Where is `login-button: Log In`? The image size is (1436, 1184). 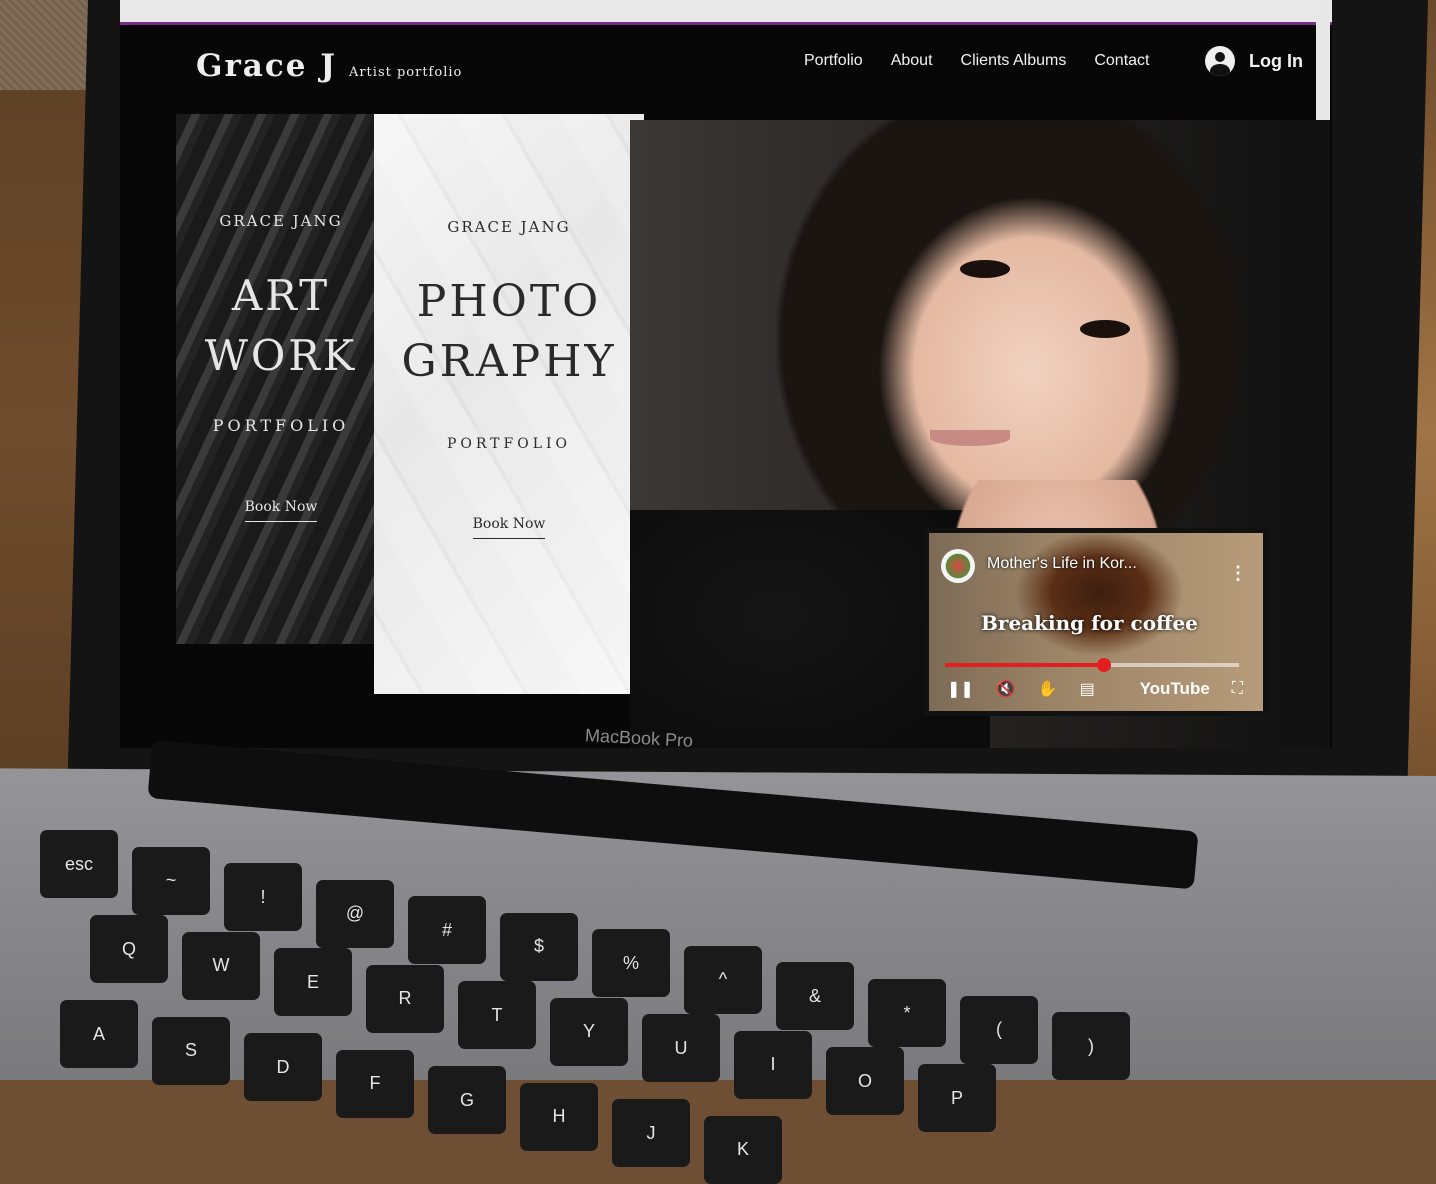 login-button: Log In is located at coordinates (1254, 61).